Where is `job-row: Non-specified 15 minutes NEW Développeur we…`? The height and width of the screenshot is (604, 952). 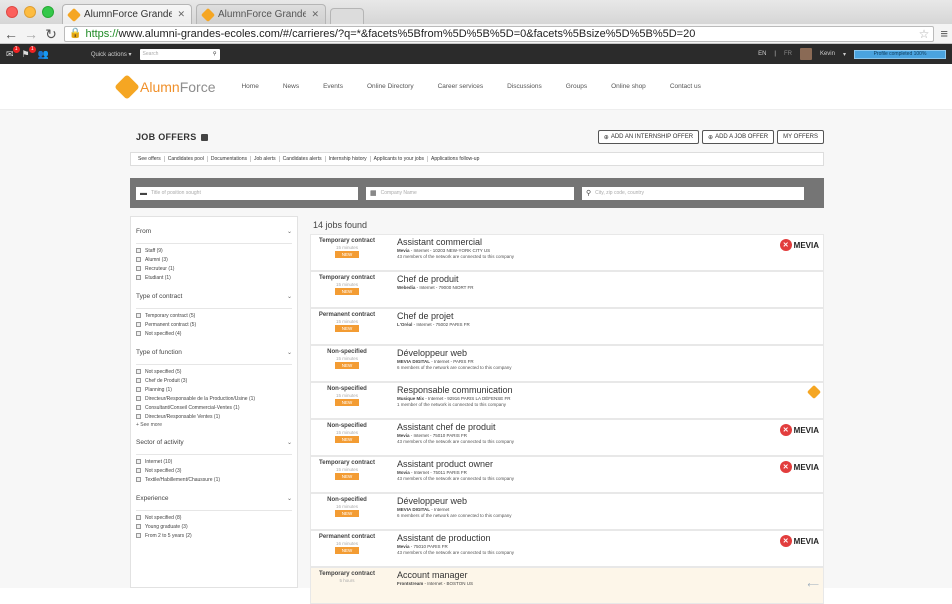 job-row: Non-specified 15 minutes NEW Développeur we… is located at coordinates (567, 363).